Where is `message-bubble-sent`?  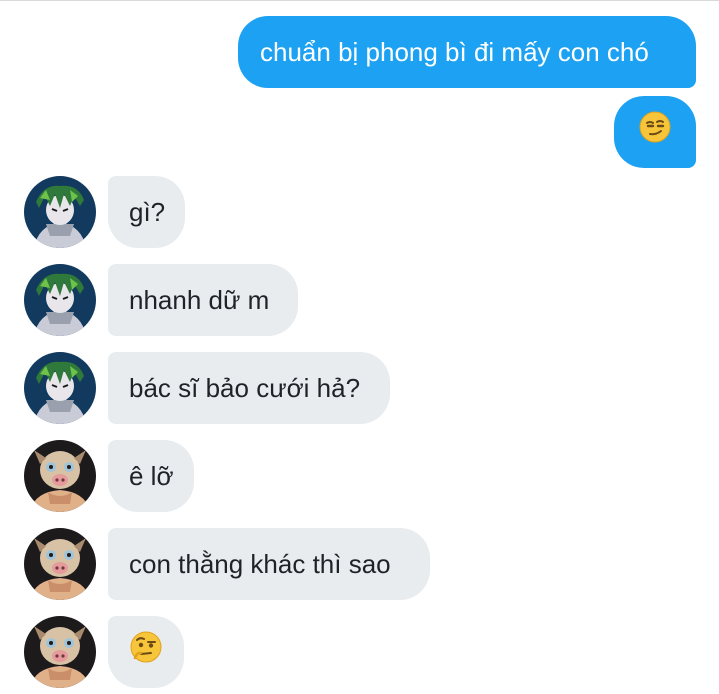 message-bubble-sent is located at coordinates (655, 132).